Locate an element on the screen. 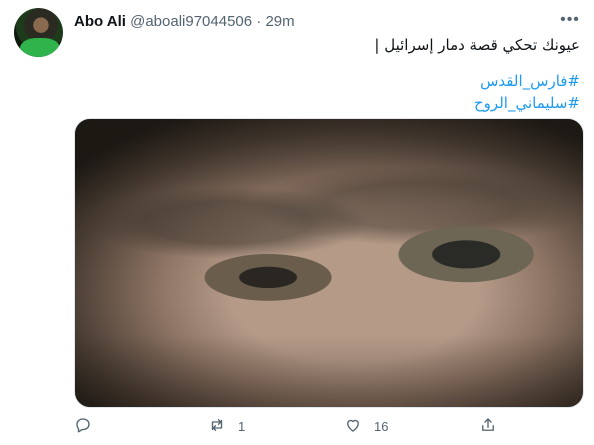 The width and height of the screenshot is (594, 445). tweet-header: Abo Ali @aboali97044506 · 29m is located at coordinates (314, 22).